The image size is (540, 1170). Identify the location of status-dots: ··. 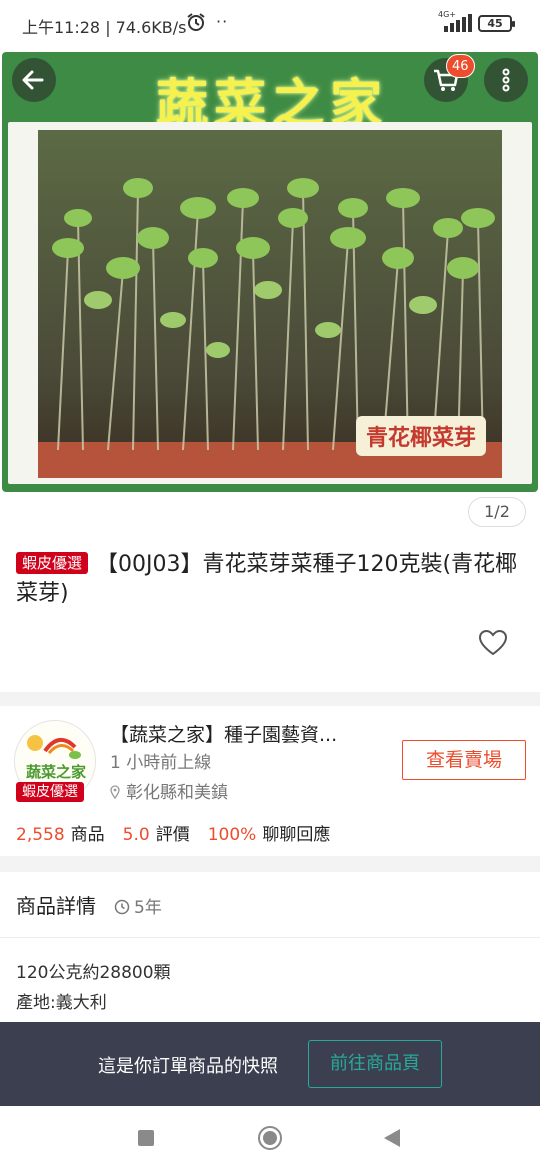
(222, 21).